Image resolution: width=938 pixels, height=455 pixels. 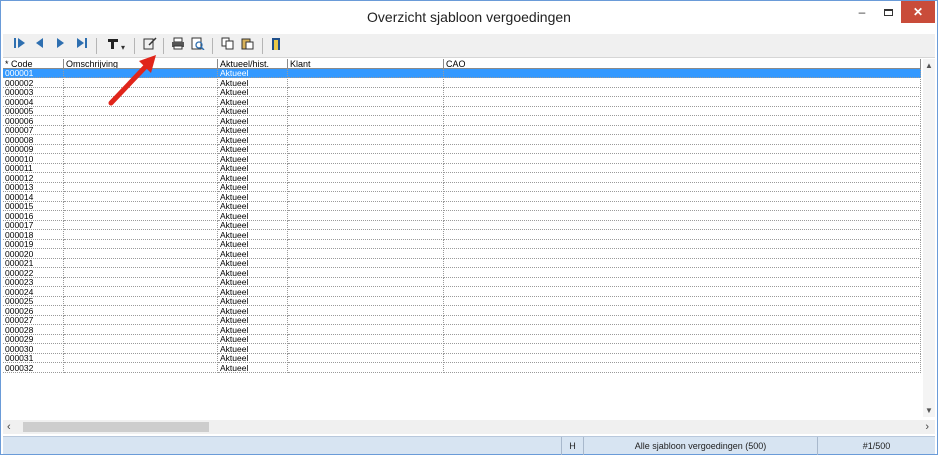 I want to click on table-row: 000010 Aktueel, so click(x=462, y=159).